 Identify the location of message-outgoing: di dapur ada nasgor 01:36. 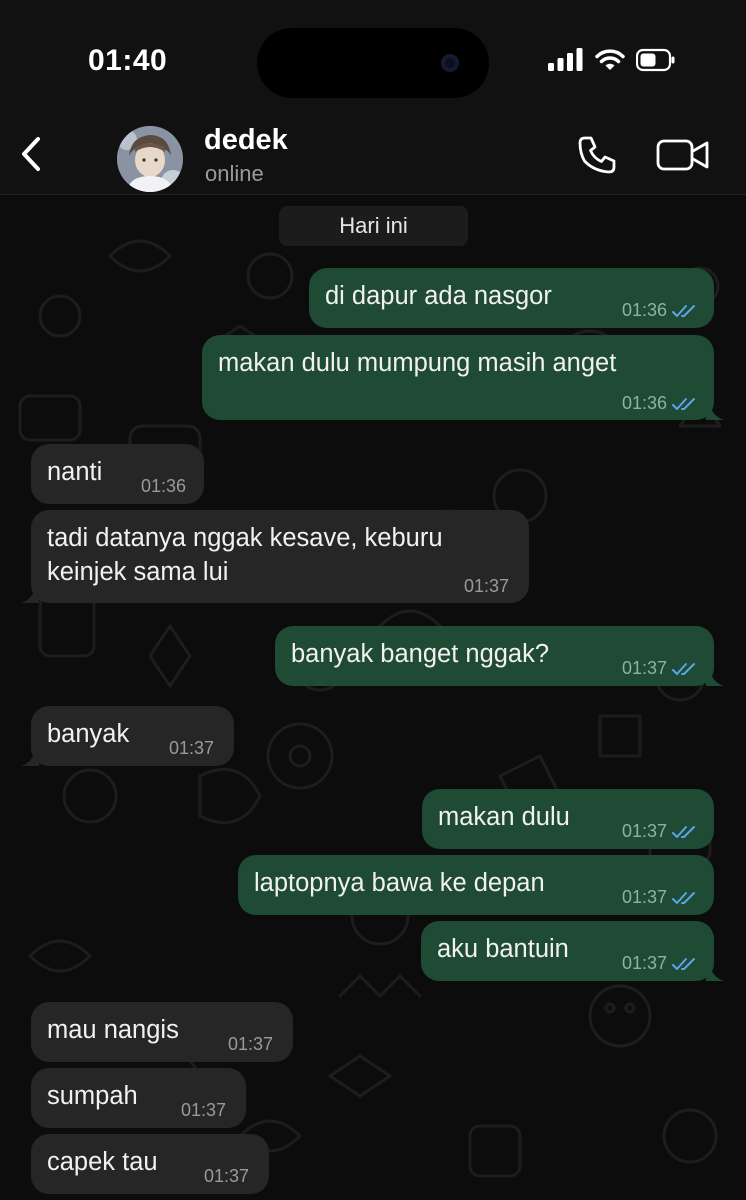
(511, 298).